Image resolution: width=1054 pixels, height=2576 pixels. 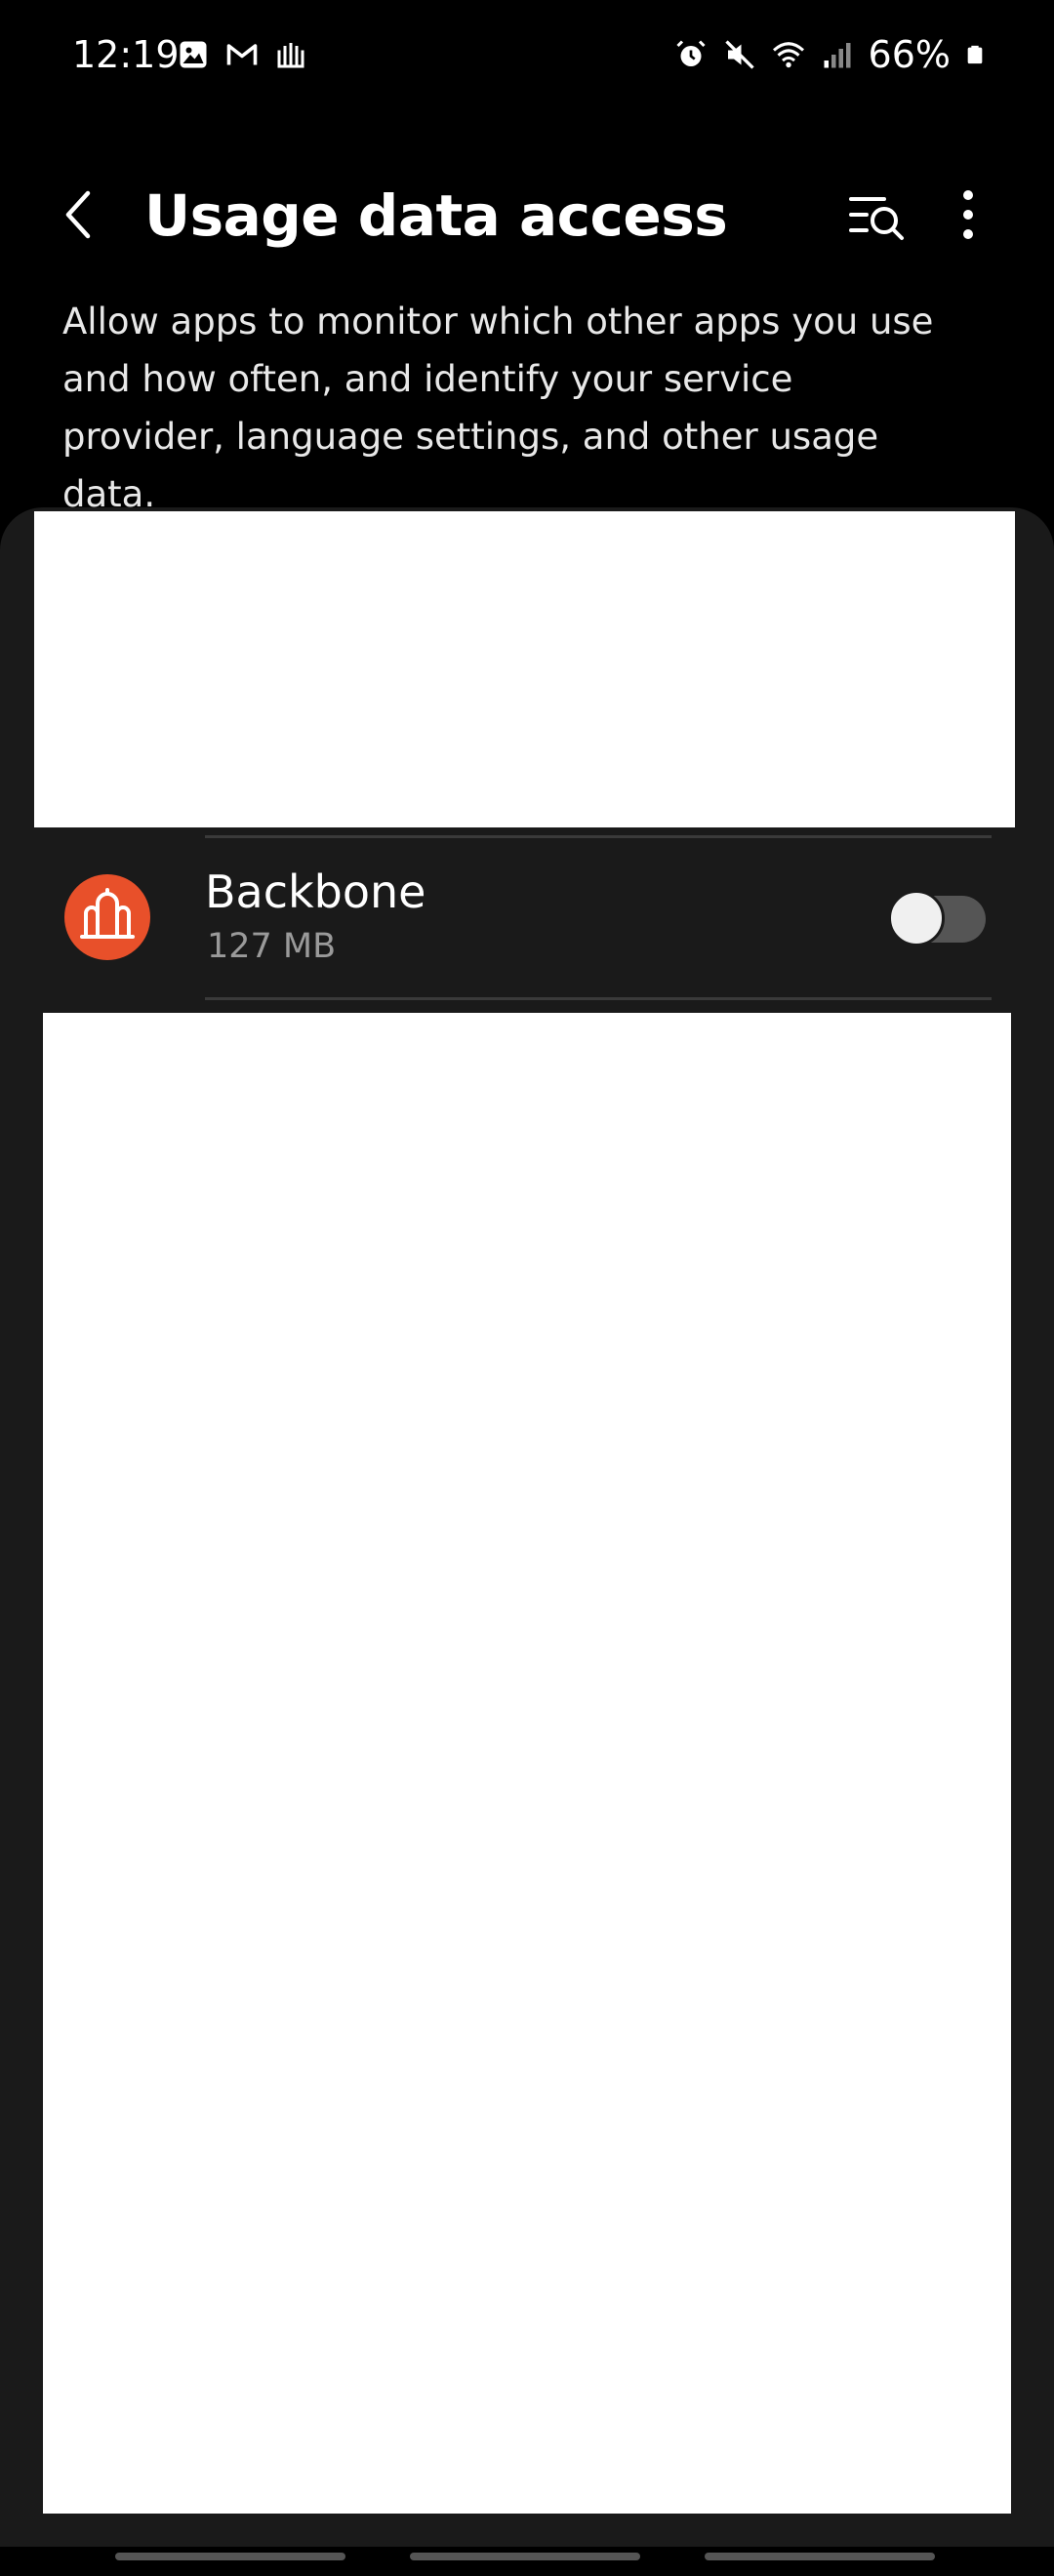 What do you see at coordinates (524, 669) in the screenshot?
I see `redacted-region-top` at bounding box center [524, 669].